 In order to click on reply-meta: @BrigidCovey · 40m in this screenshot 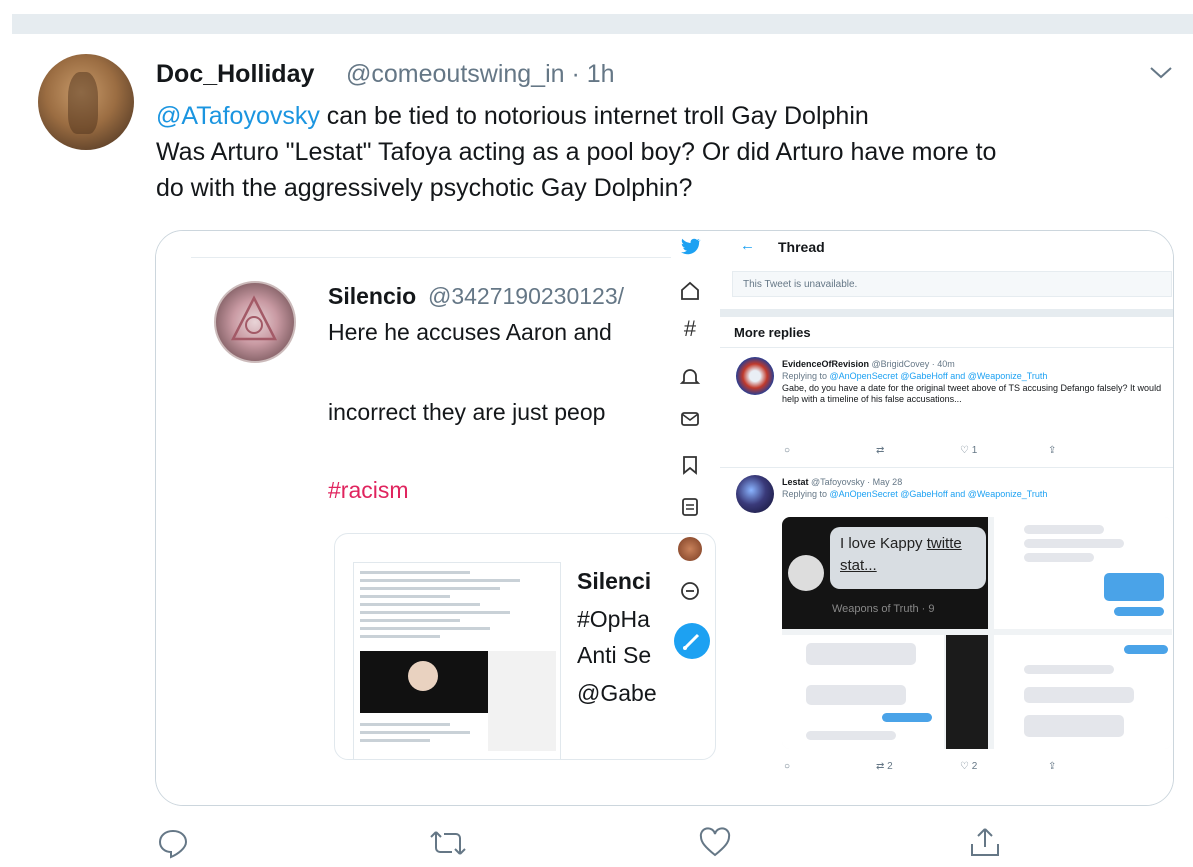, I will do `click(913, 364)`.